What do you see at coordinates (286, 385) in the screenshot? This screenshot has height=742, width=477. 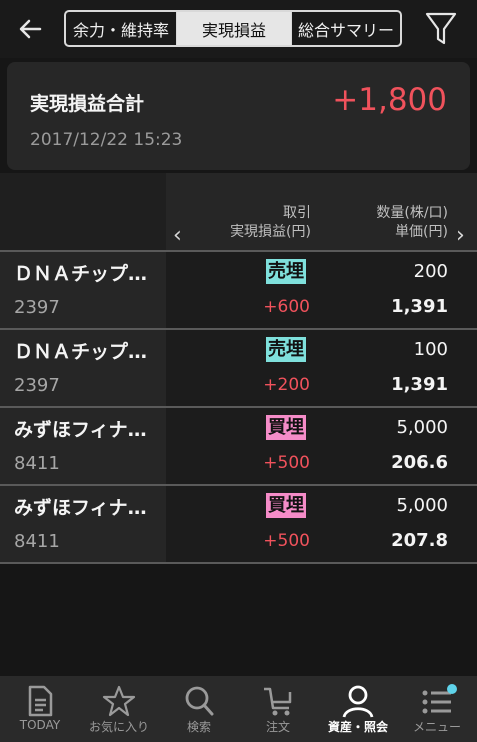 I see `realized-pnl-value: +200` at bounding box center [286, 385].